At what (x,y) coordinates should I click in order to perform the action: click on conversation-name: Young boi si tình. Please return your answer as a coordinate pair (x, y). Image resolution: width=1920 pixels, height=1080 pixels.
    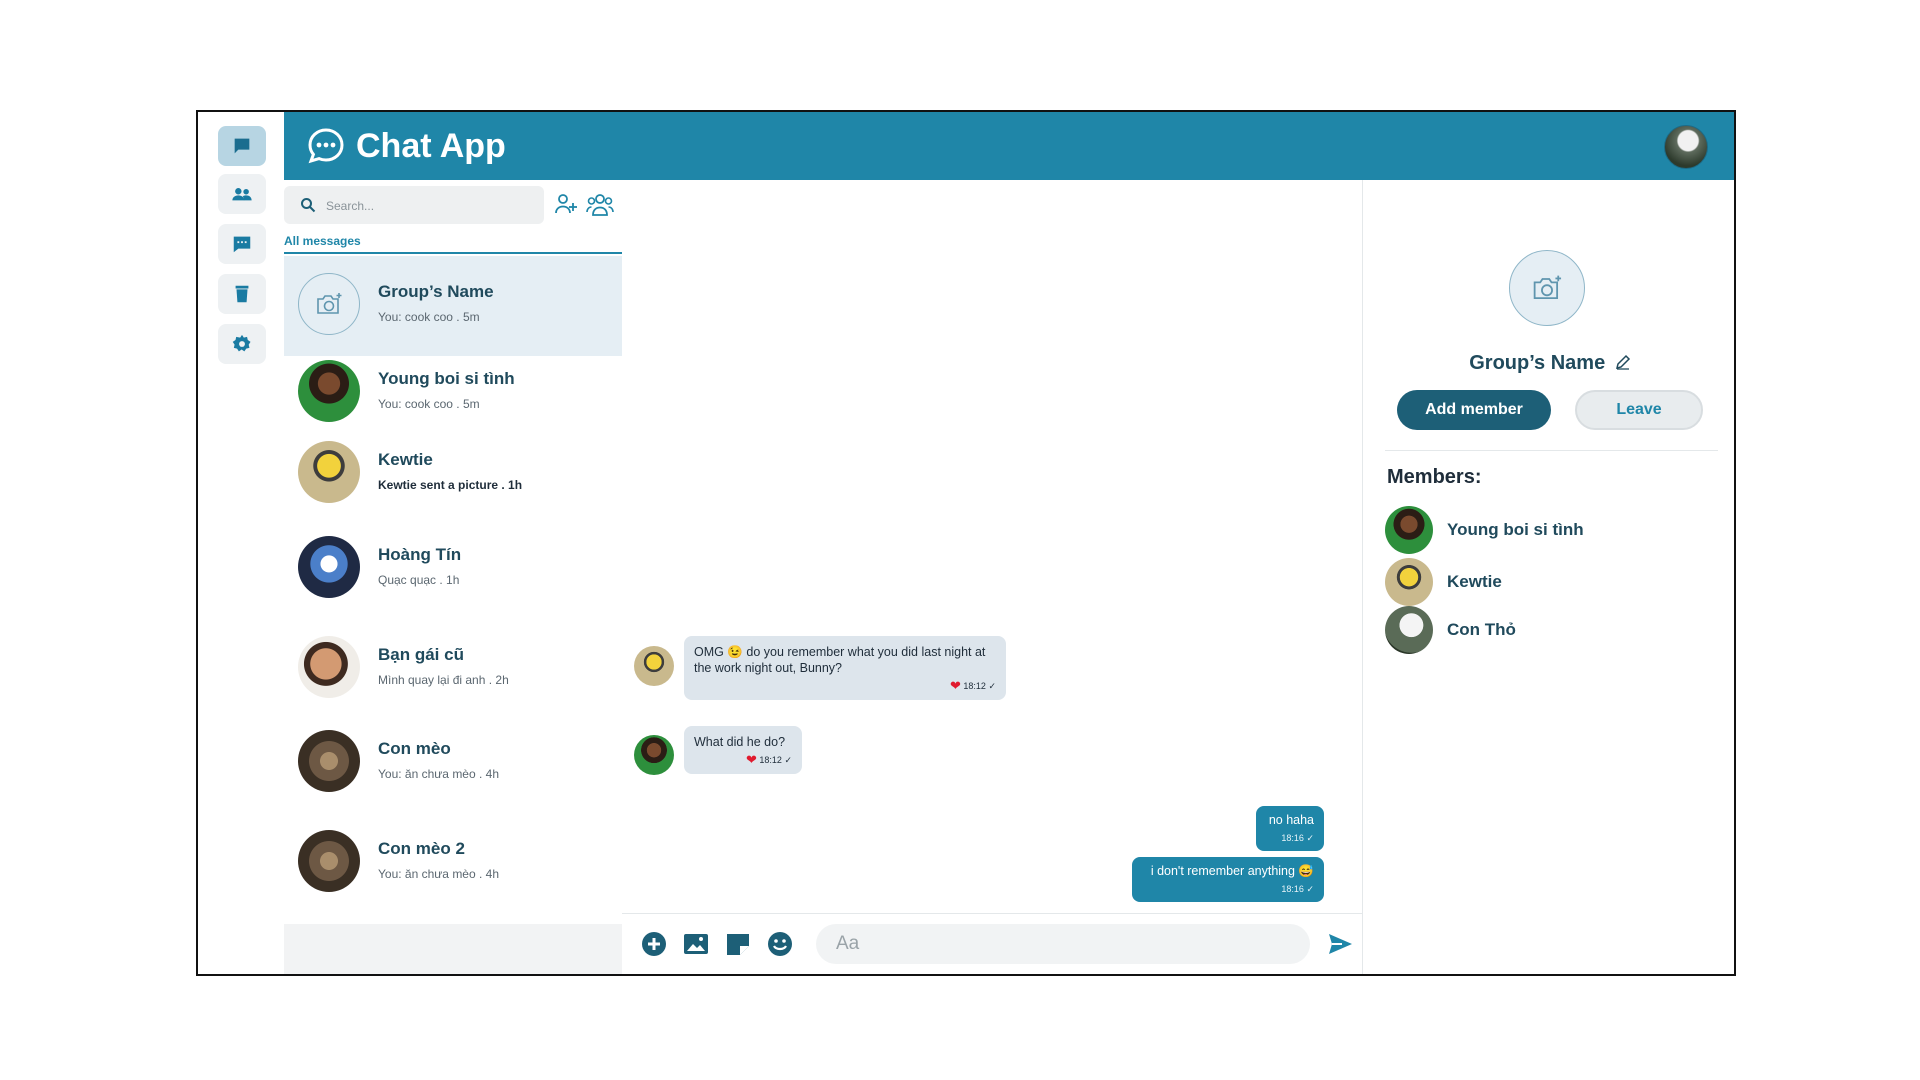
    Looking at the image, I should click on (446, 378).